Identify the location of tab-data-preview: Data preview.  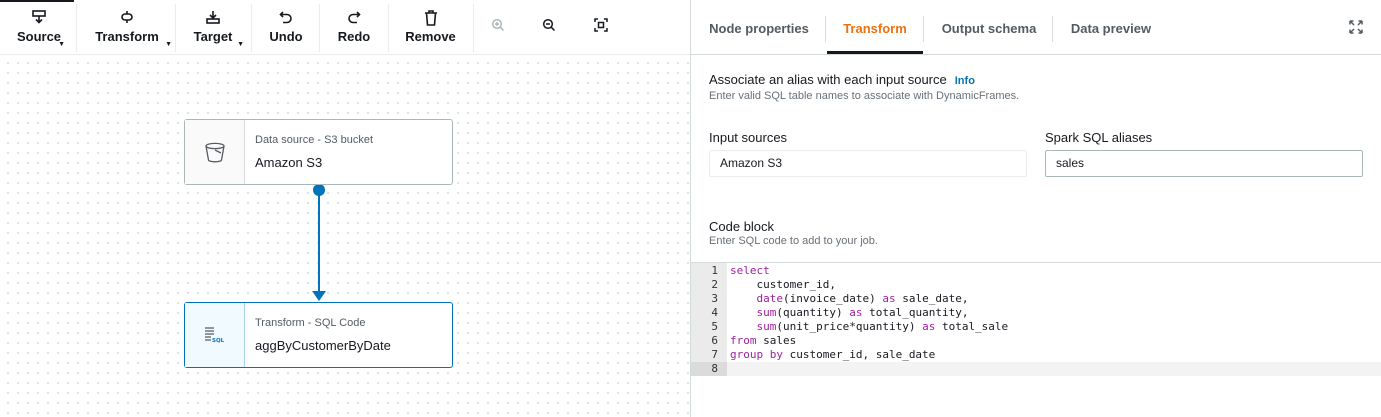
(1111, 27).